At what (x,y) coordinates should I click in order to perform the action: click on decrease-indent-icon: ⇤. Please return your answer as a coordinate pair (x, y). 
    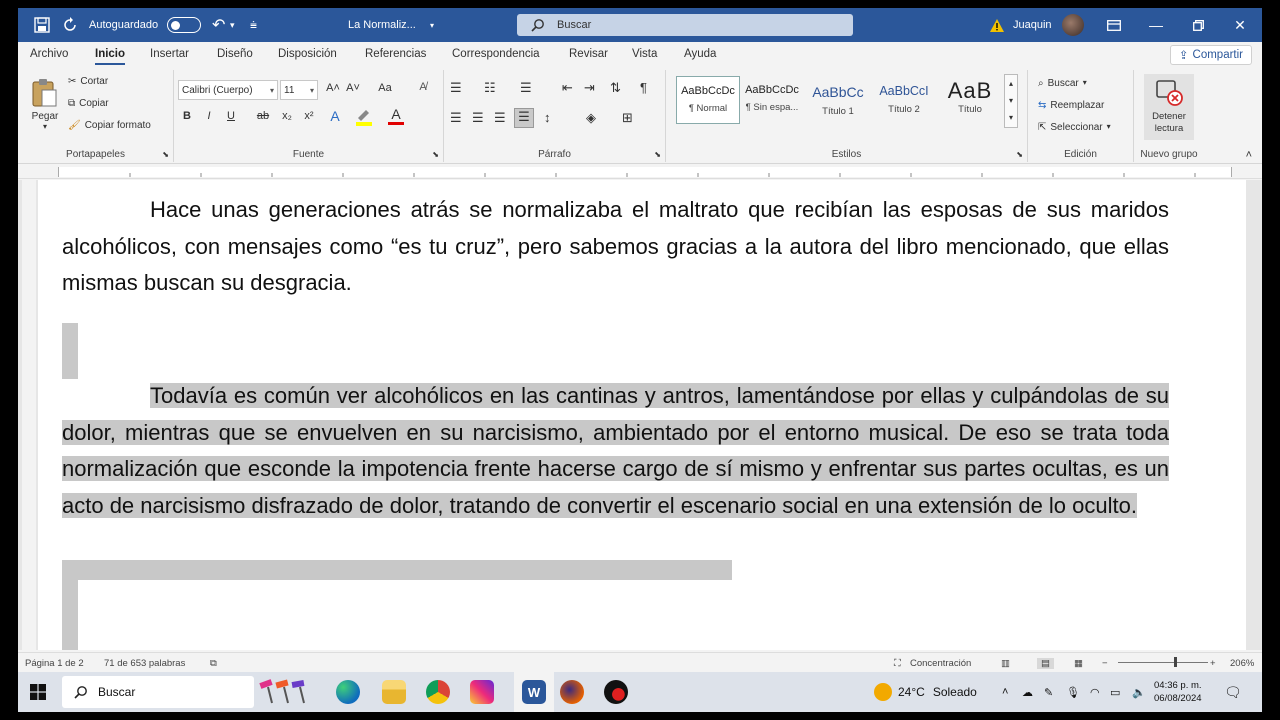
    Looking at the image, I should click on (567, 88).